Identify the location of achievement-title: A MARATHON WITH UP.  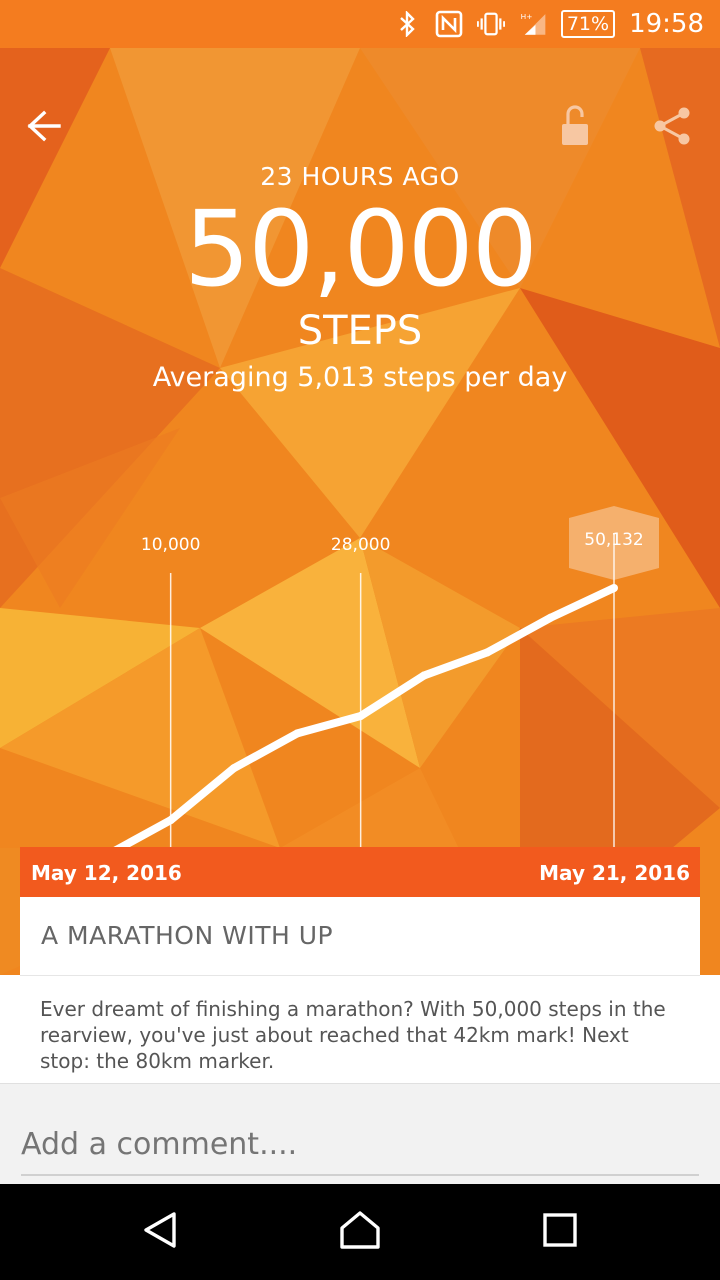
(187, 935).